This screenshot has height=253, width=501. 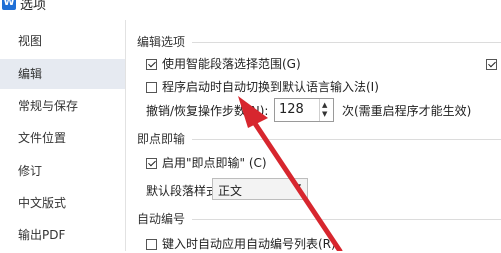 What do you see at coordinates (250, 10) in the screenshot?
I see `title-bar: W 选项` at bounding box center [250, 10].